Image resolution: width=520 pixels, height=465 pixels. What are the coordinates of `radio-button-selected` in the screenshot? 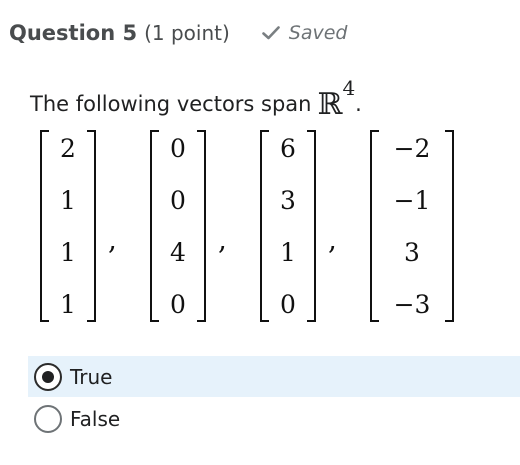 It's located at (48, 376).